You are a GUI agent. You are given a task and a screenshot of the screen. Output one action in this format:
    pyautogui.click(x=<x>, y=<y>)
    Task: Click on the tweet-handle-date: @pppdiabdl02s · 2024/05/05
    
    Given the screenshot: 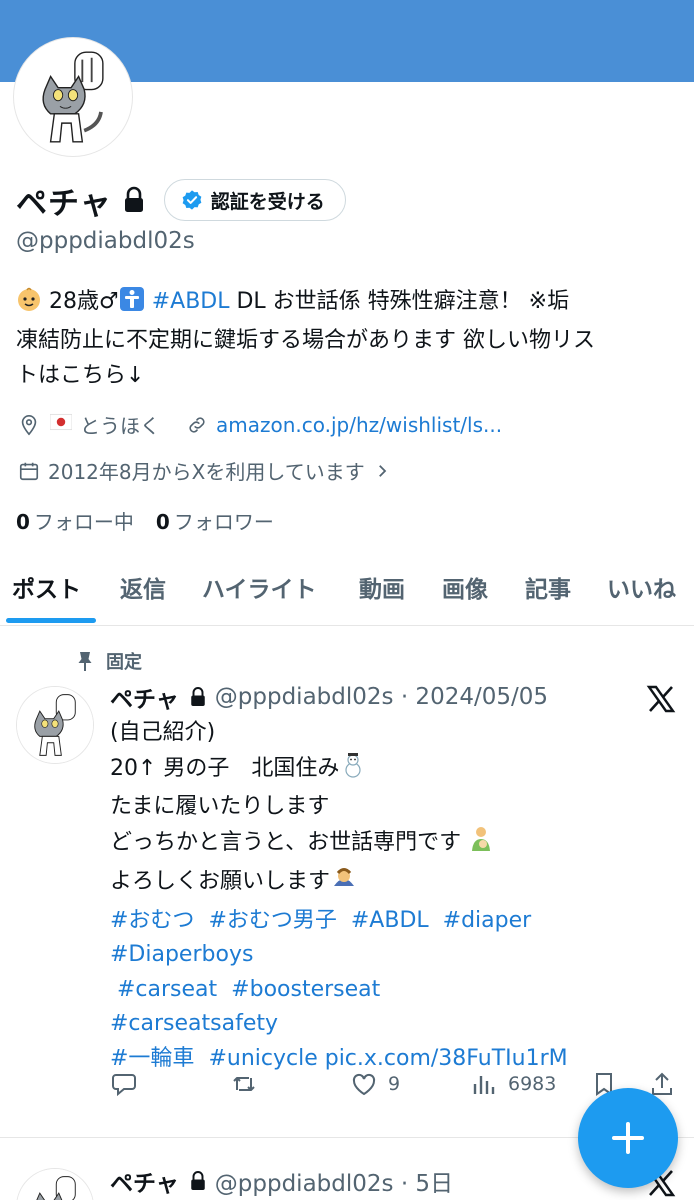 What is the action you would take?
    pyautogui.click(x=381, y=697)
    